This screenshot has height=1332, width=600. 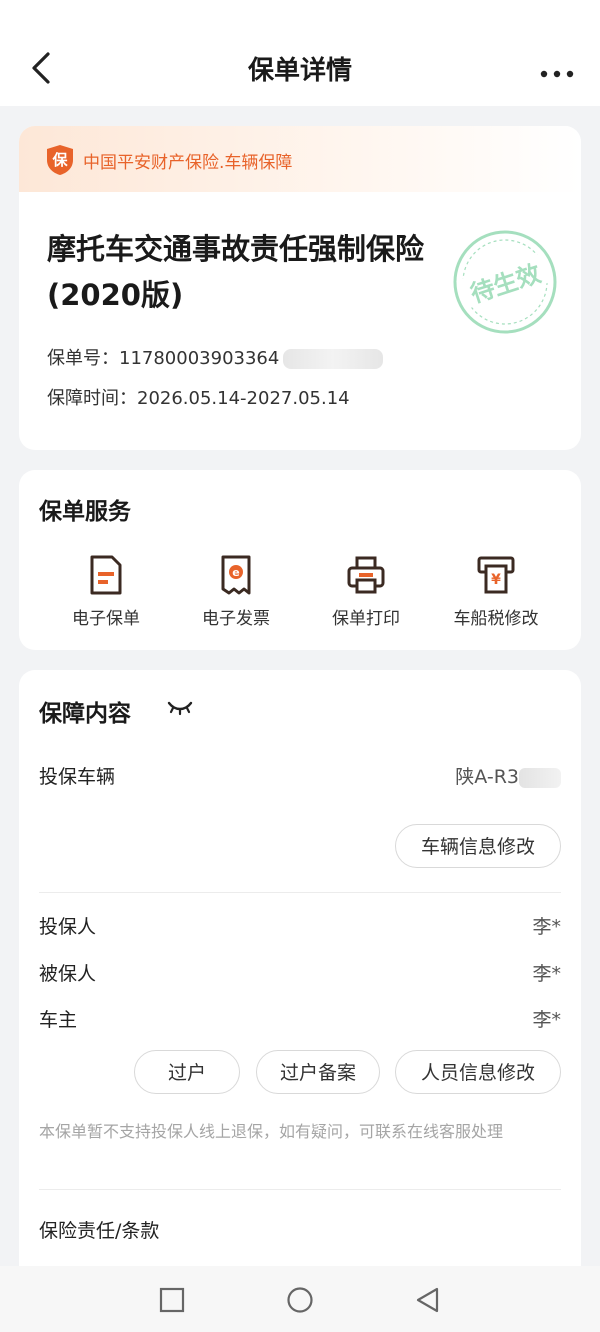 I want to click on more-options-icon, so click(x=557, y=70).